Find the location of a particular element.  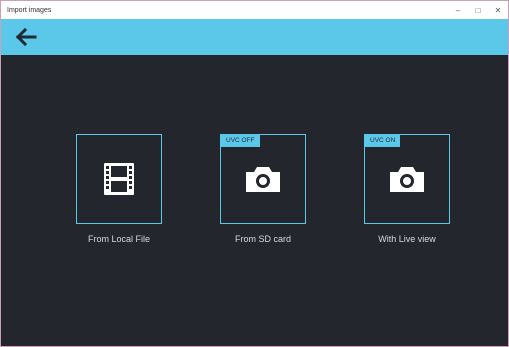

option-label: From Local File is located at coordinates (118, 239).